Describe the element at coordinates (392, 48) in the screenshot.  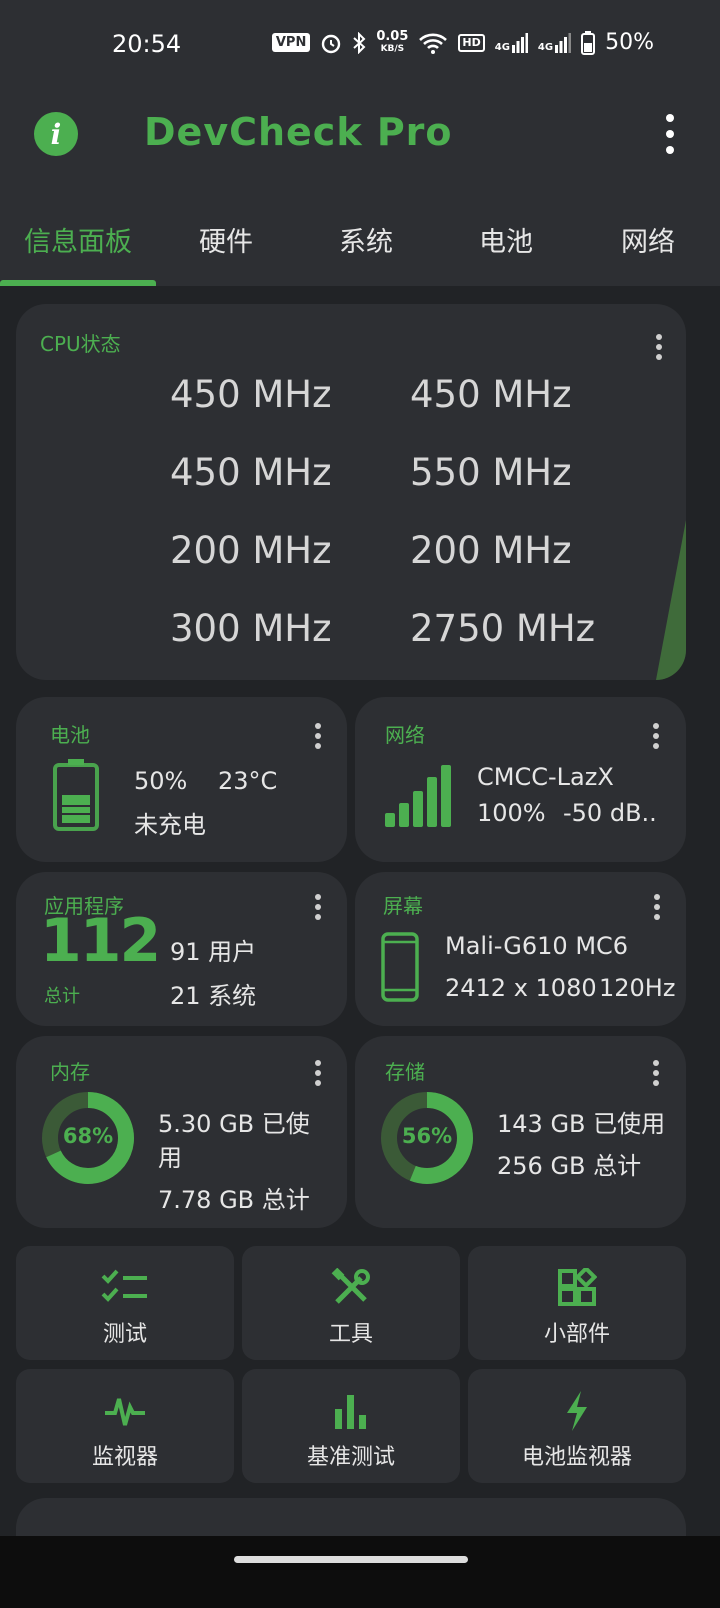
I see `speed-unit: KB/S` at that location.